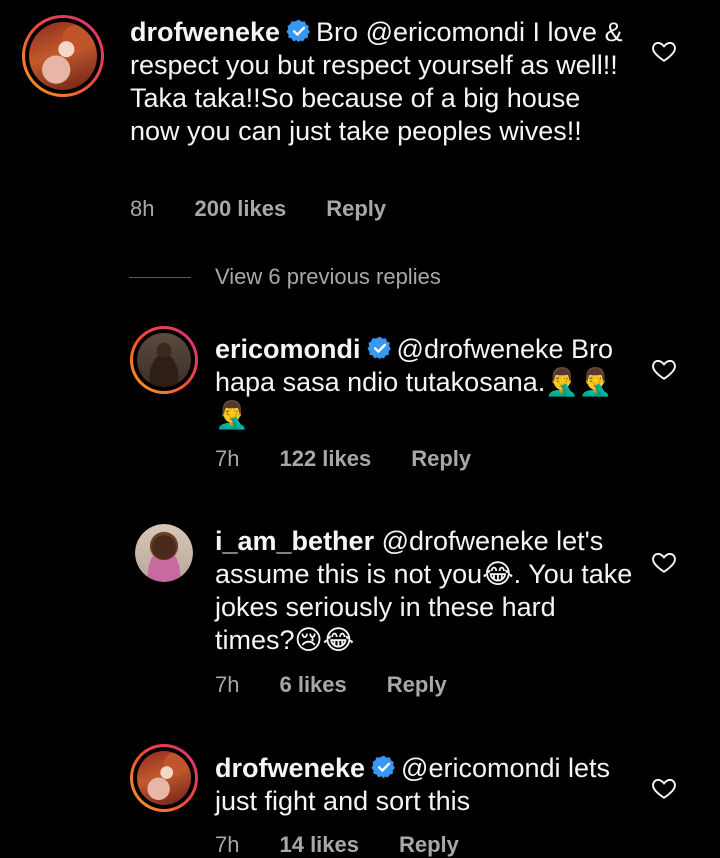 The height and width of the screenshot is (858, 720). Describe the element at coordinates (325, 458) in the screenshot. I see `comment-likes: 122 likes` at that location.